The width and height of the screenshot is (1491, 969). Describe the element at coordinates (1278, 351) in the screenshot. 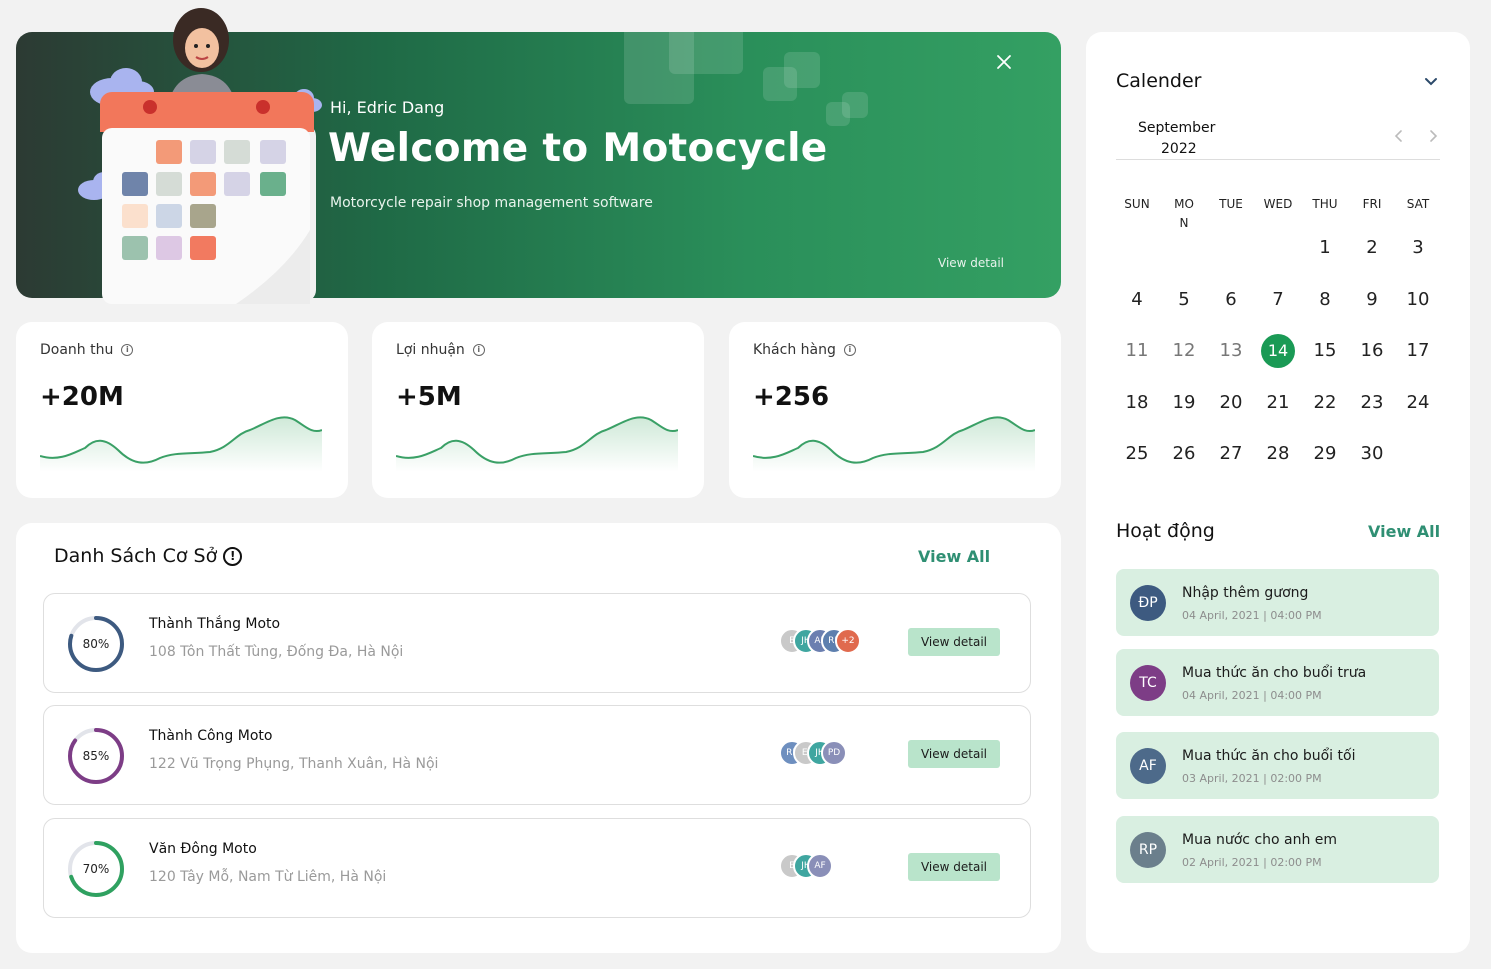

I see `calendar-day-today: 14` at that location.